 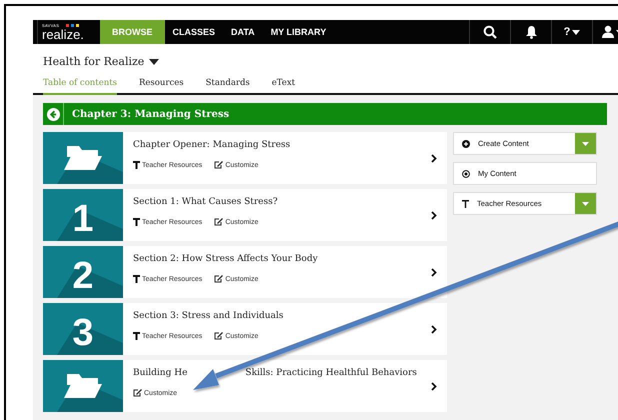 I want to click on plus-circle-icon, so click(x=466, y=144).